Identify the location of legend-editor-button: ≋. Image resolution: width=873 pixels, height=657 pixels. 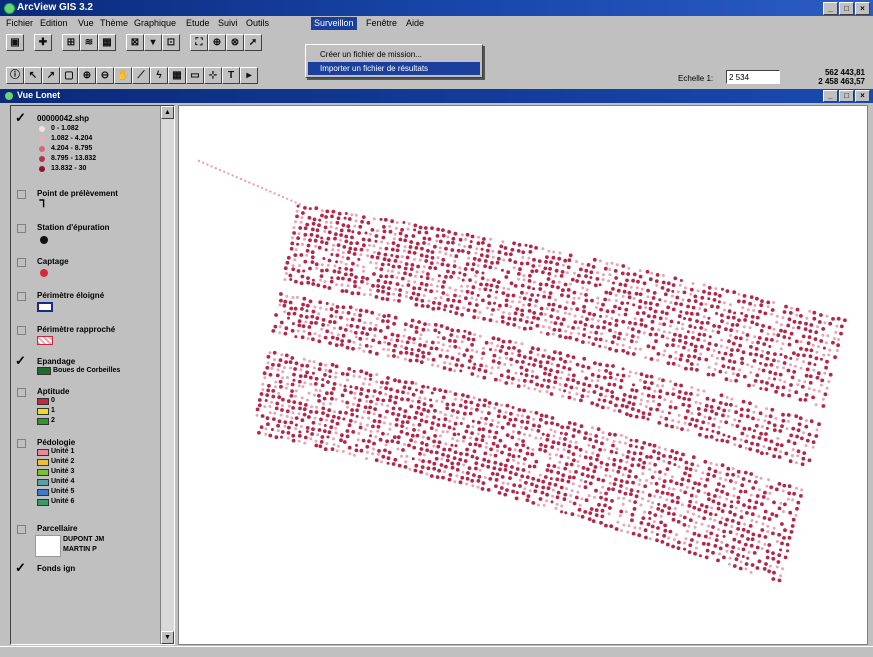
(89, 42).